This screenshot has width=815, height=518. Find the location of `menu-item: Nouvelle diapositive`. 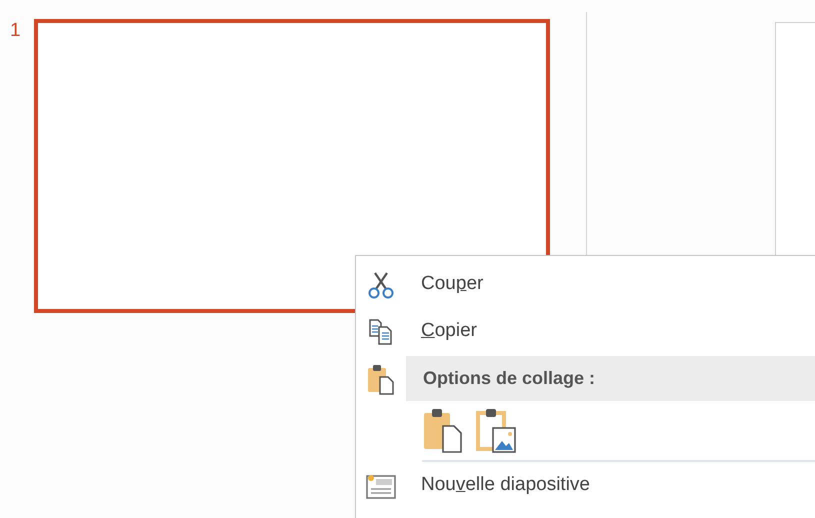

menu-item: Nouvelle diapositive is located at coordinates (585, 485).